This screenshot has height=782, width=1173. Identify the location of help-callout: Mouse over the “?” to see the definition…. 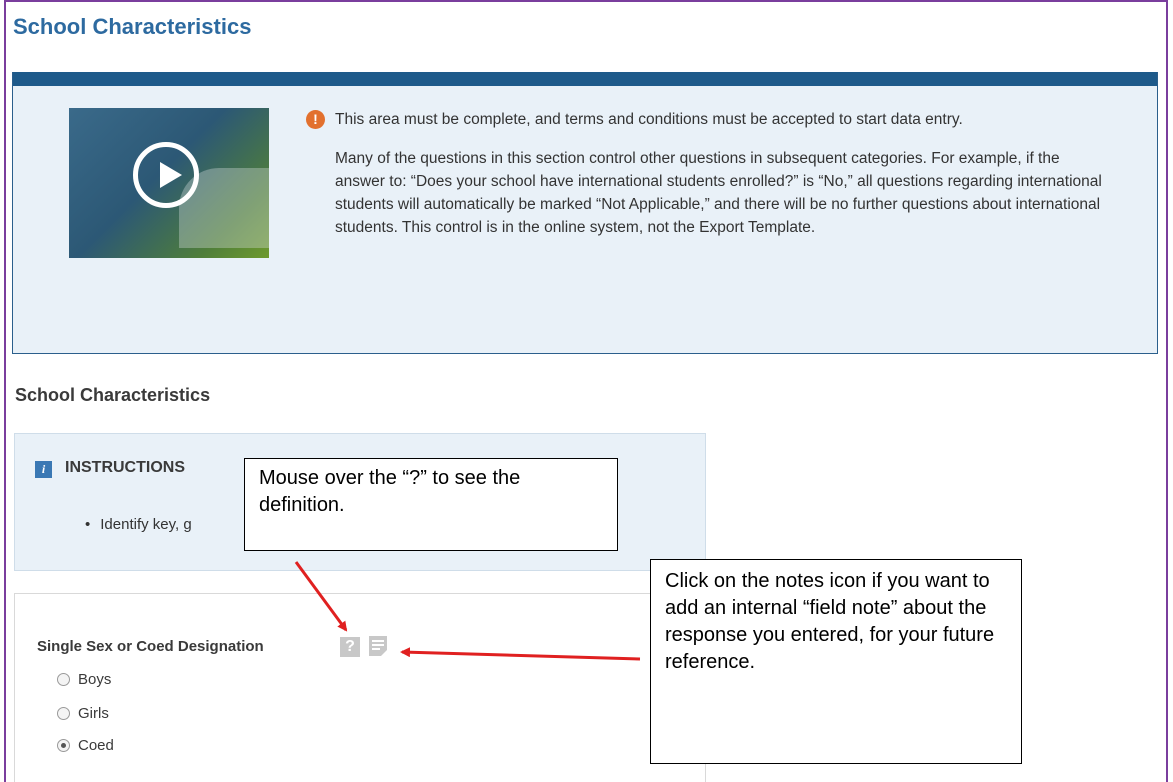
(431, 504).